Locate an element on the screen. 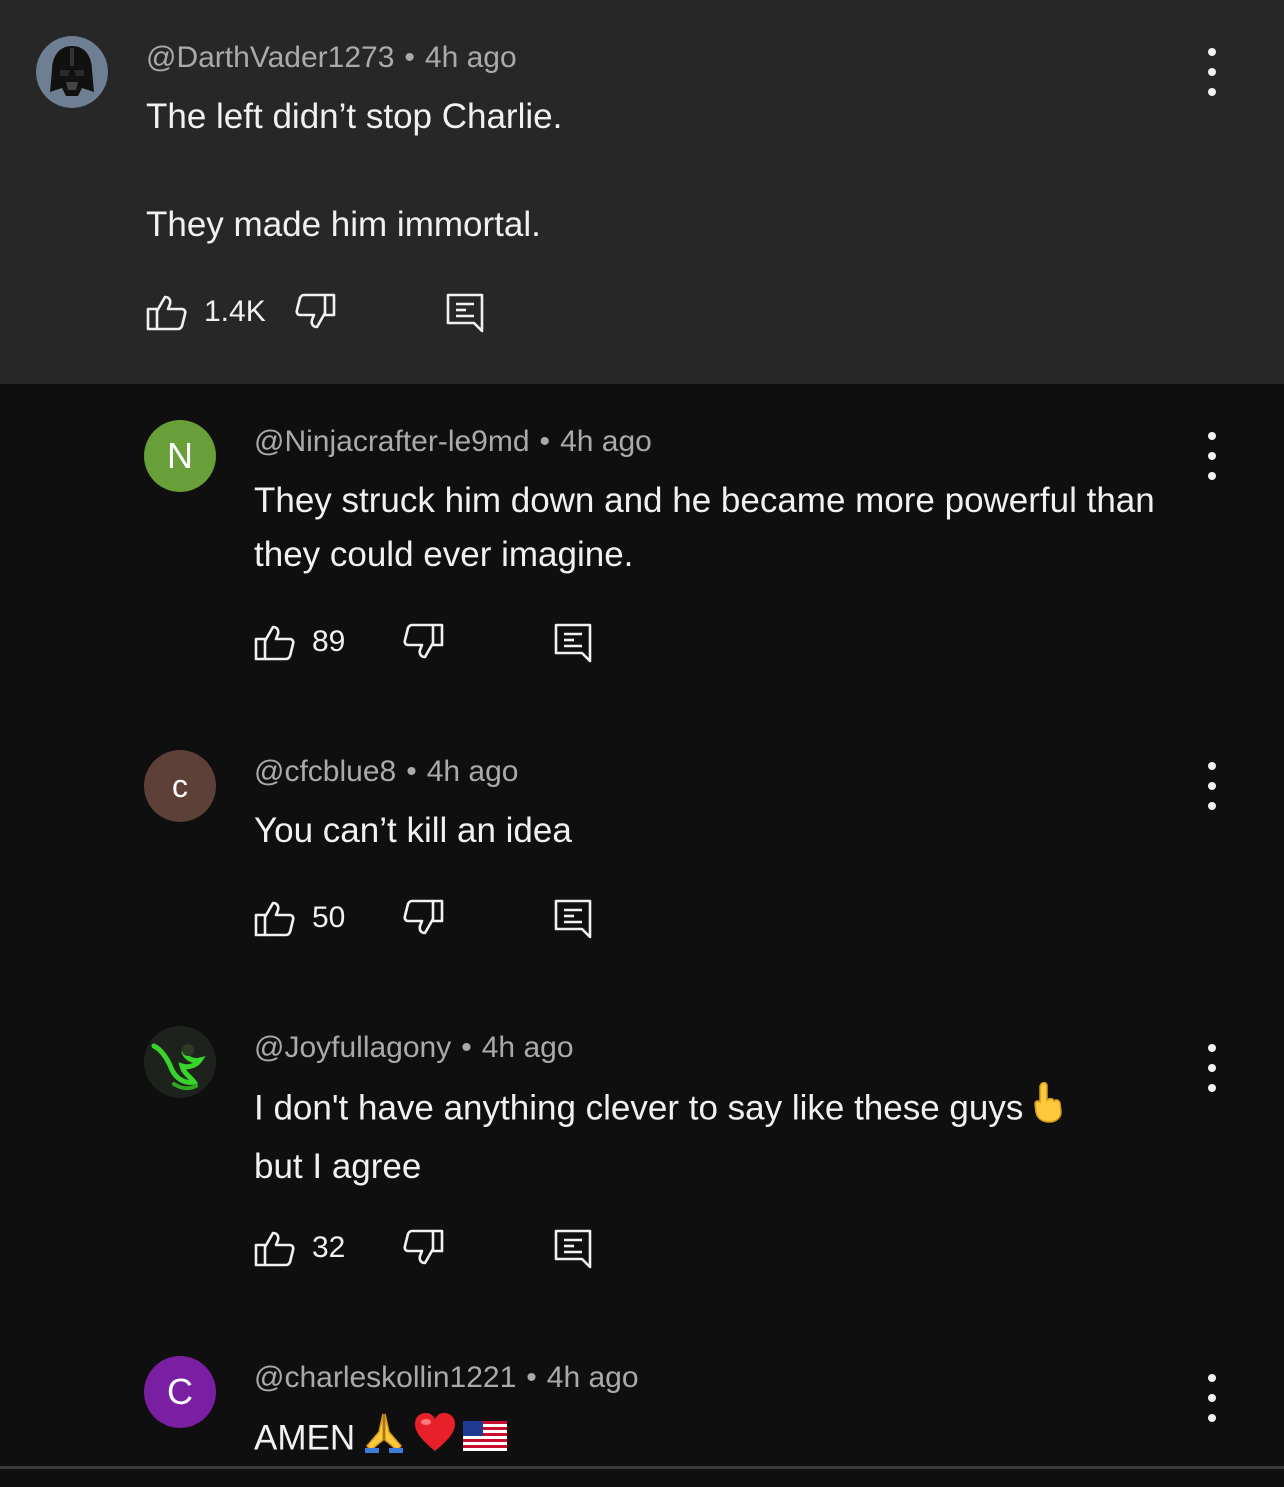 The image size is (1284, 1487). divider is located at coordinates (642, 1467).